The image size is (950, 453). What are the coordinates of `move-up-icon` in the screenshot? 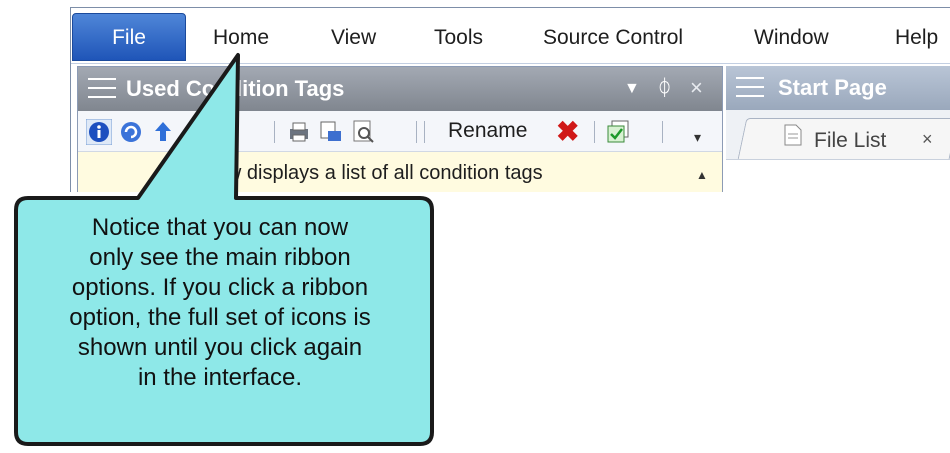 It's located at (163, 132).